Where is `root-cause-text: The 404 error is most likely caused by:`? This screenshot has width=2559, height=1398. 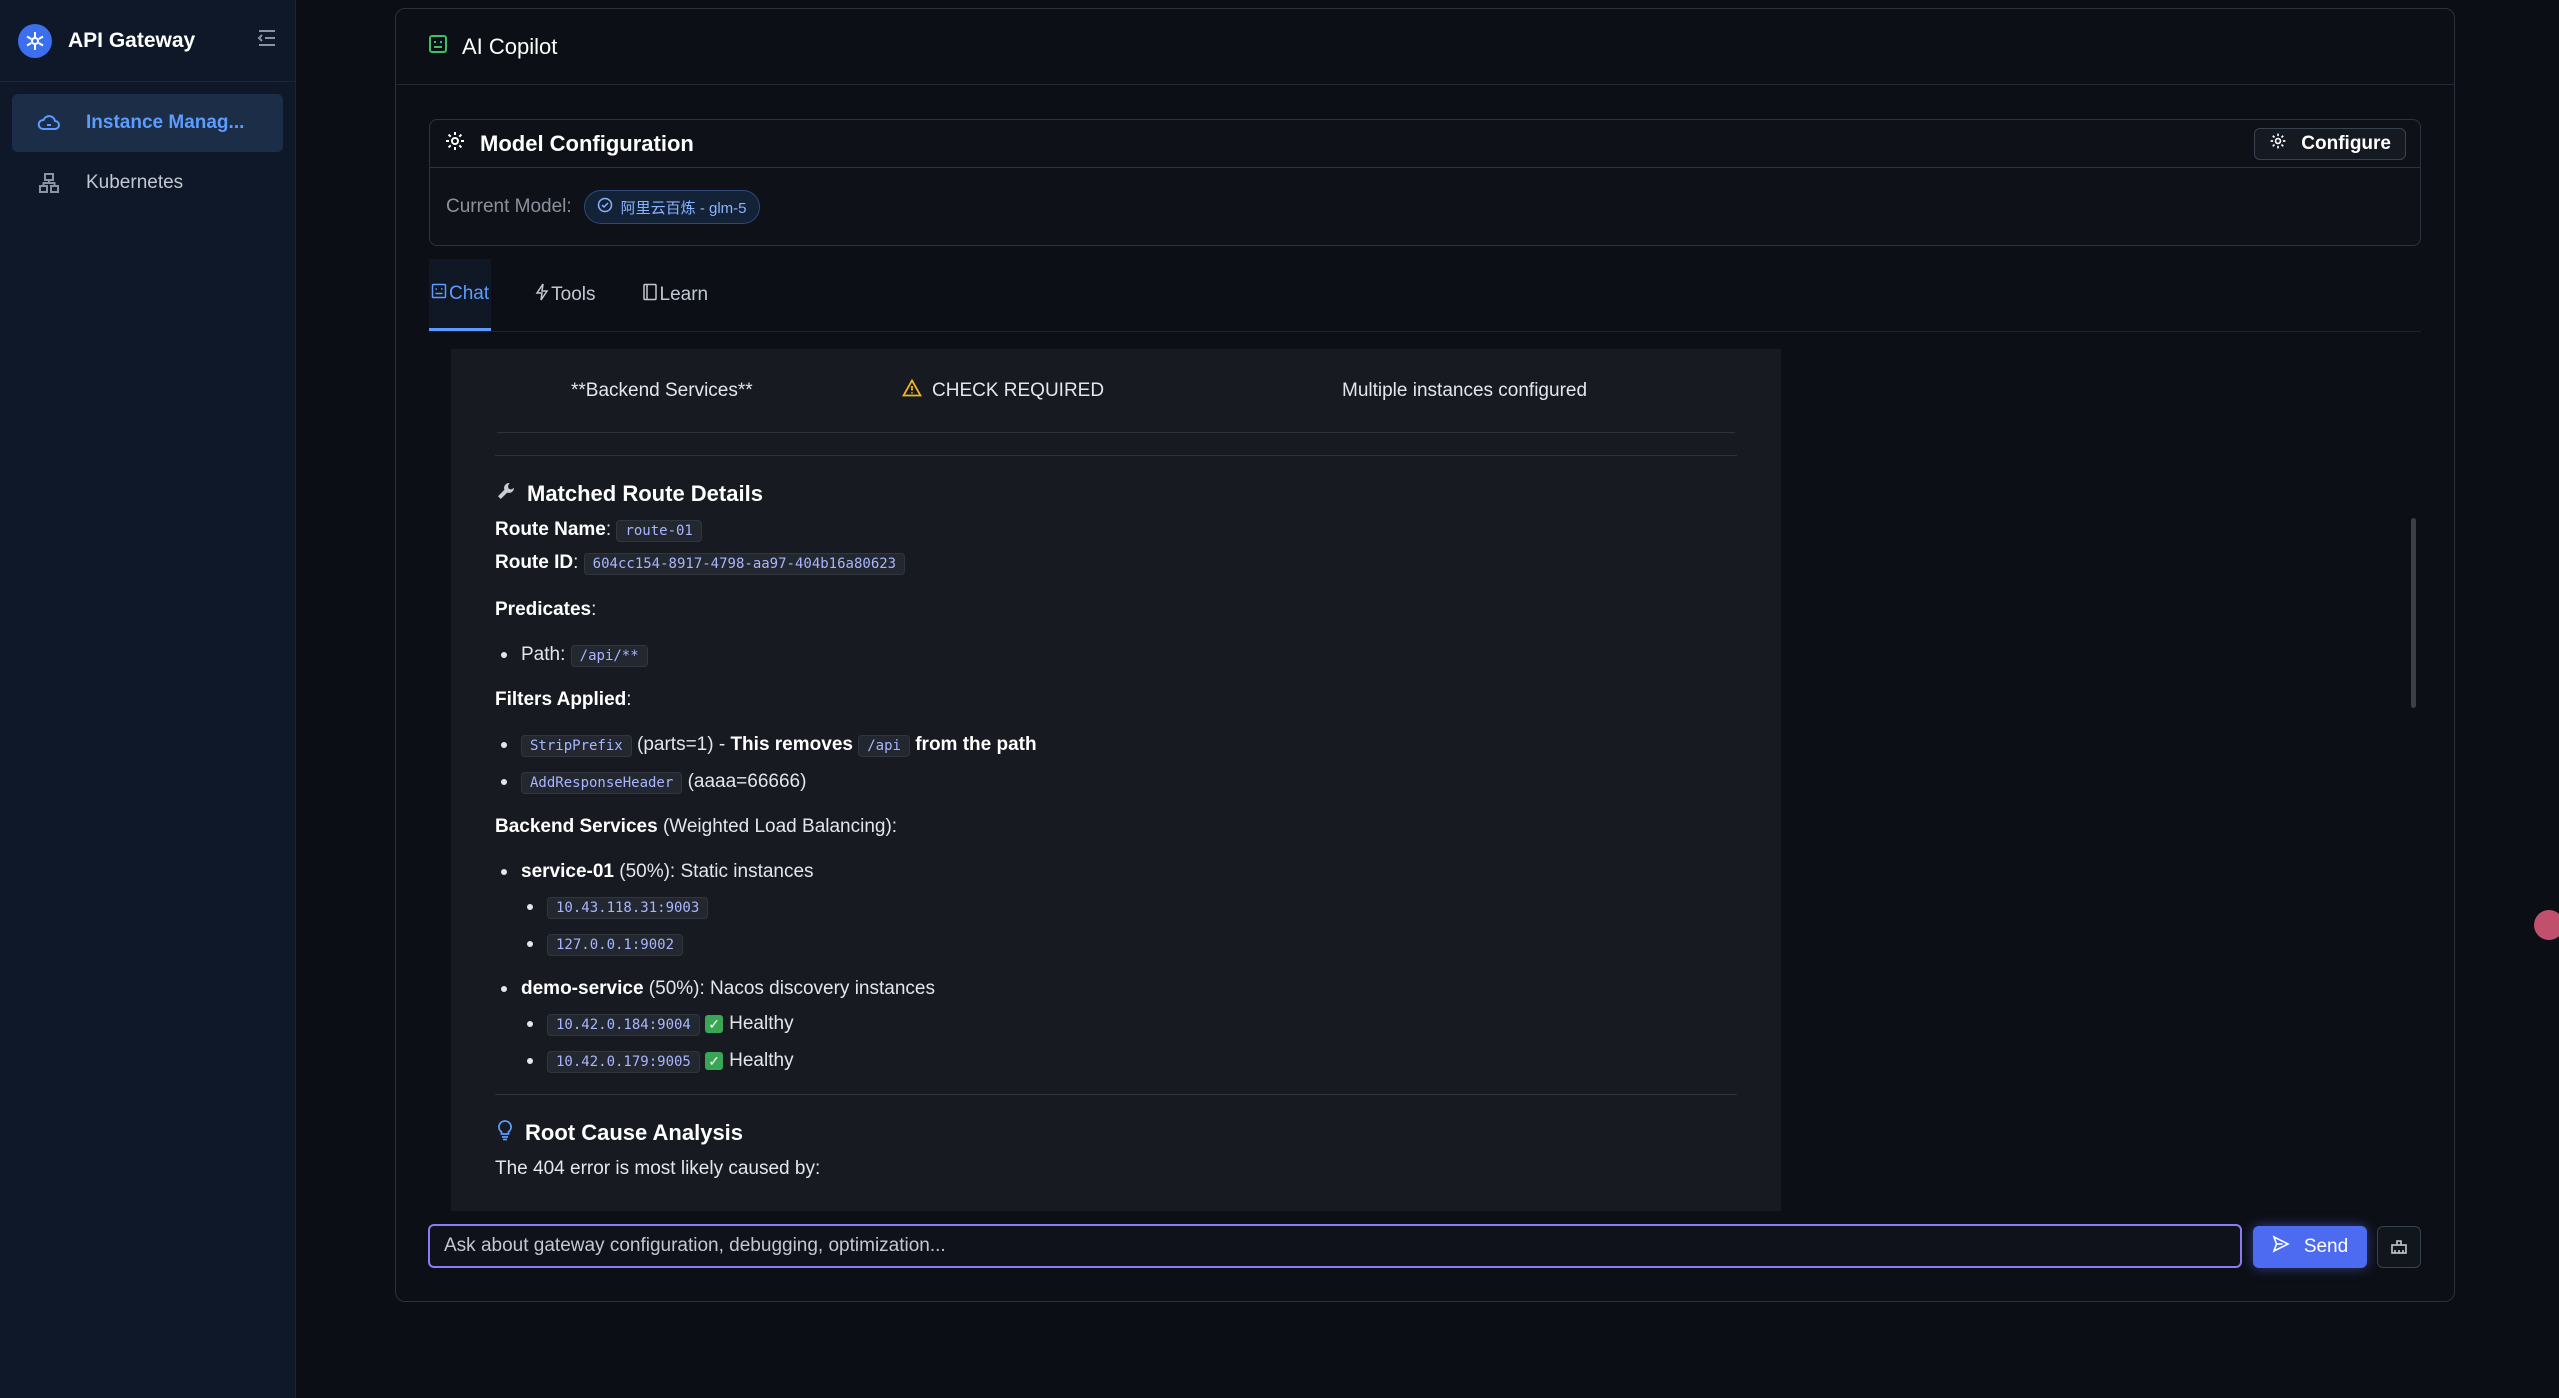 root-cause-text: The 404 error is most likely caused by: is located at coordinates (658, 1168).